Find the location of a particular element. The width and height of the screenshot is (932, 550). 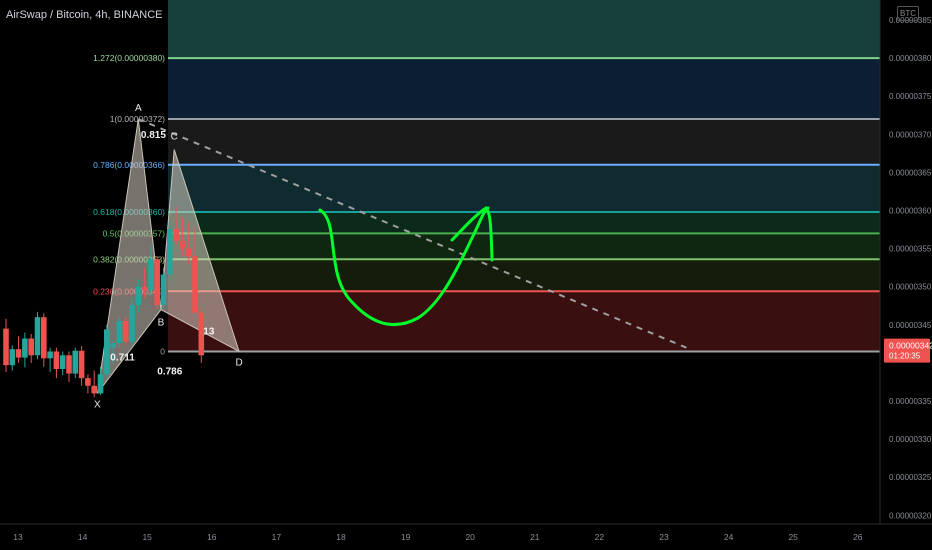

price-tick-label: 0.00000370 is located at coordinates (910, 134).